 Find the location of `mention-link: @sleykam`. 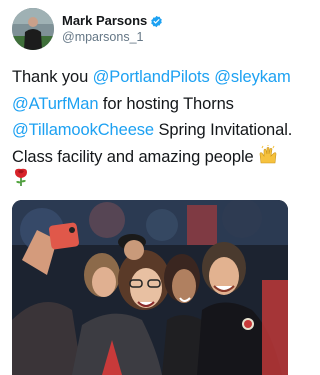

mention-link: @sleykam is located at coordinates (252, 77).